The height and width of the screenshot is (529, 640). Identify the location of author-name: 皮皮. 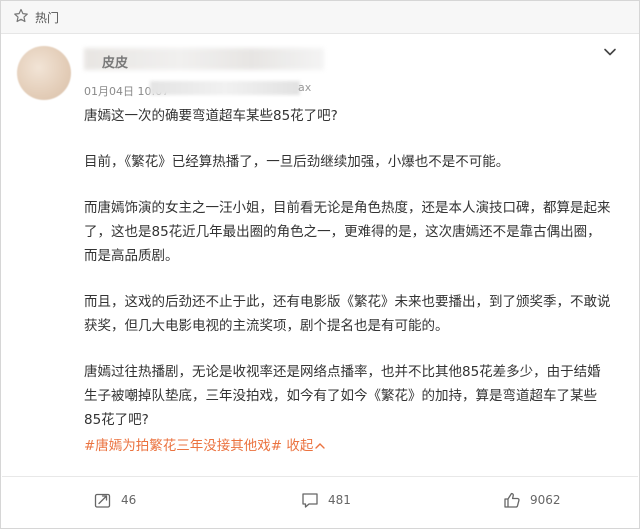
(106, 61).